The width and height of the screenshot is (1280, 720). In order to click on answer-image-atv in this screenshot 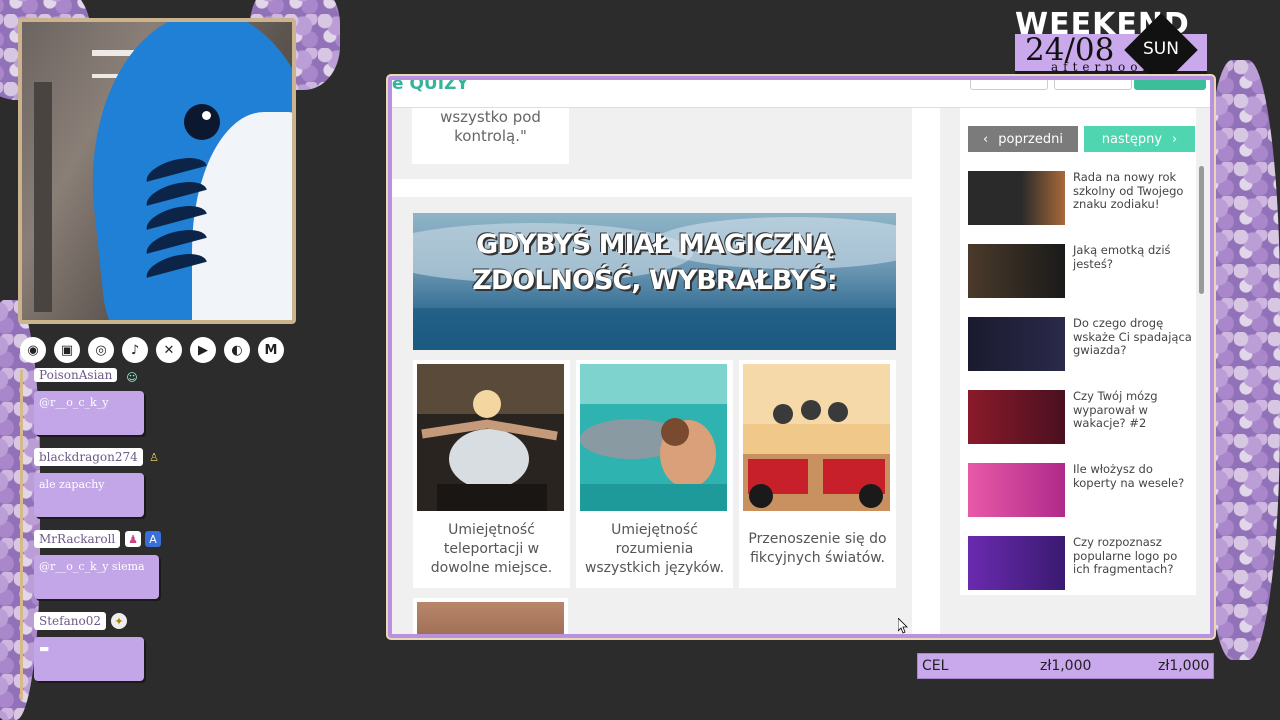, I will do `click(816, 437)`.